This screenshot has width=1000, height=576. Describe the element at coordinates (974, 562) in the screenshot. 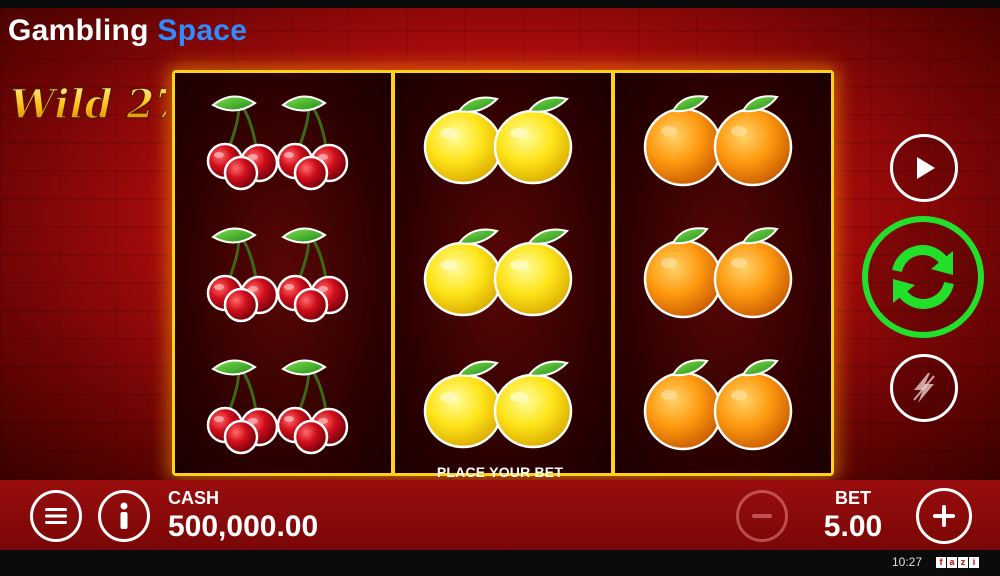

I see `provider-letter: i` at that location.